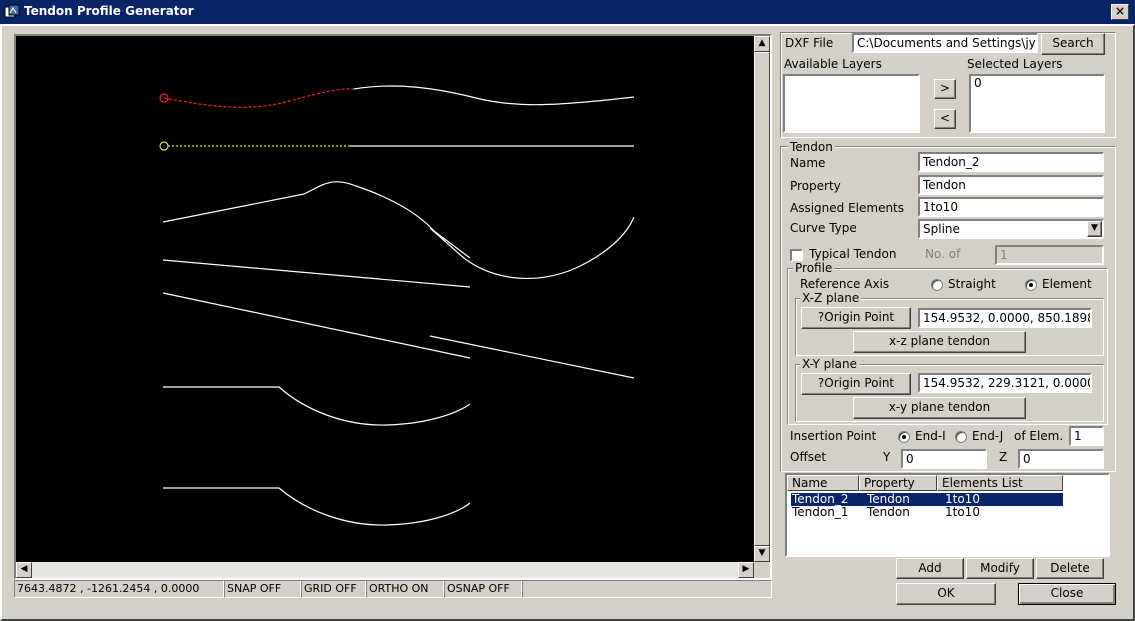 The width and height of the screenshot is (1135, 621). What do you see at coordinates (164, 146) in the screenshot?
I see `yellow-start-marker` at bounding box center [164, 146].